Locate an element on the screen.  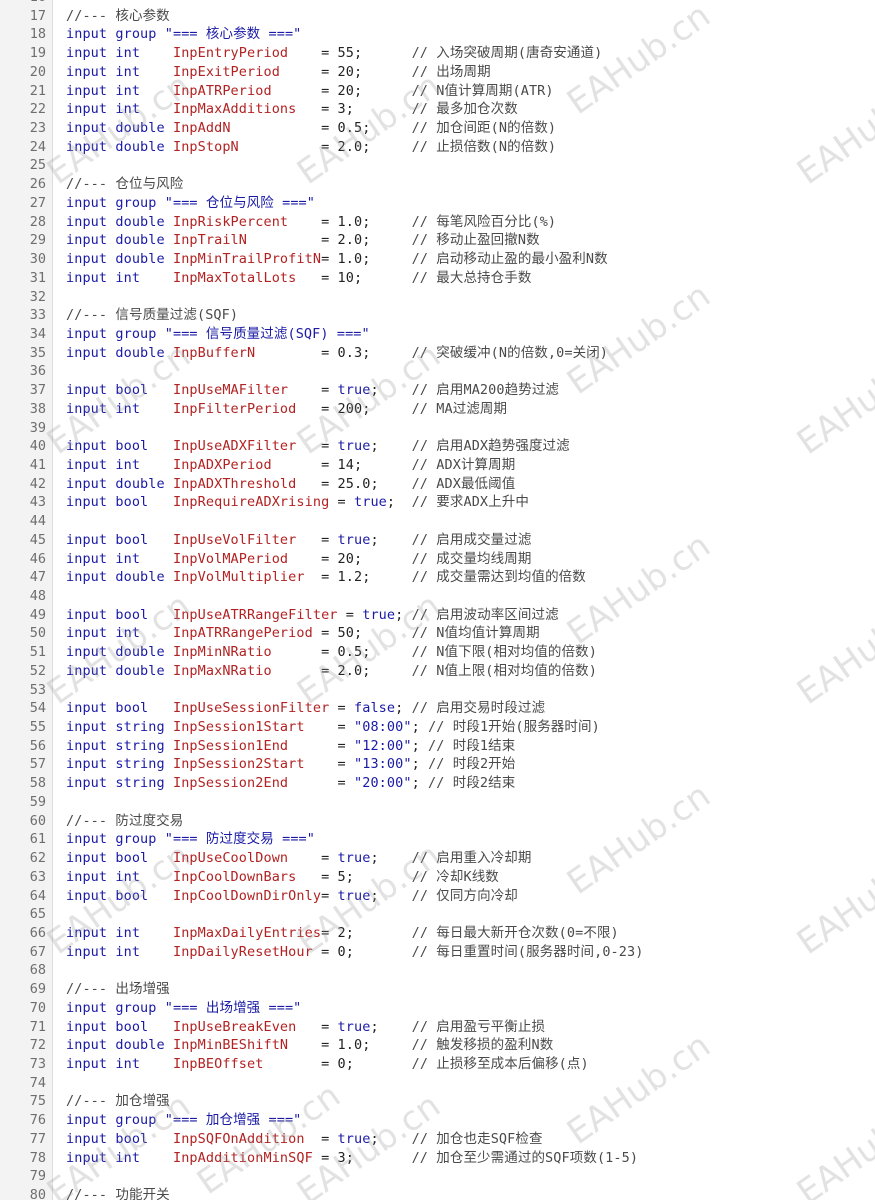
line-number: 46 is located at coordinates (37, 558).